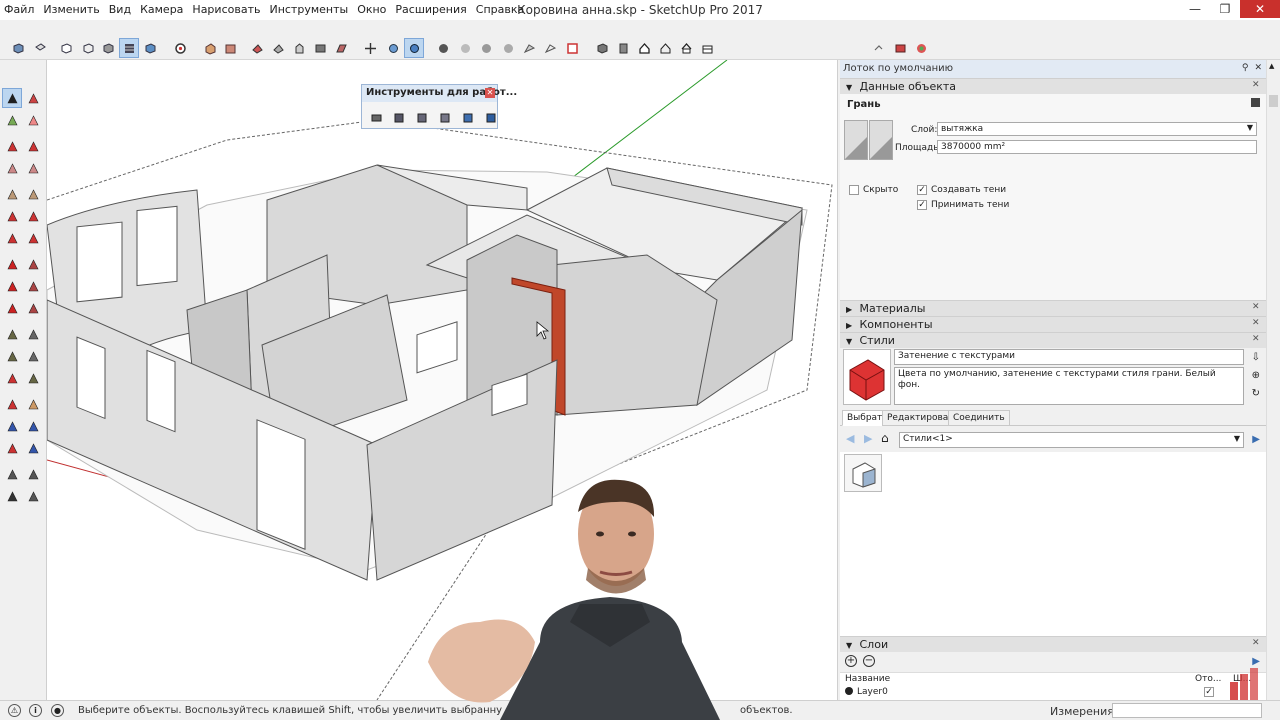 The image size is (1280, 720). I want to click on orbit-tool-icon, so click(12, 404).